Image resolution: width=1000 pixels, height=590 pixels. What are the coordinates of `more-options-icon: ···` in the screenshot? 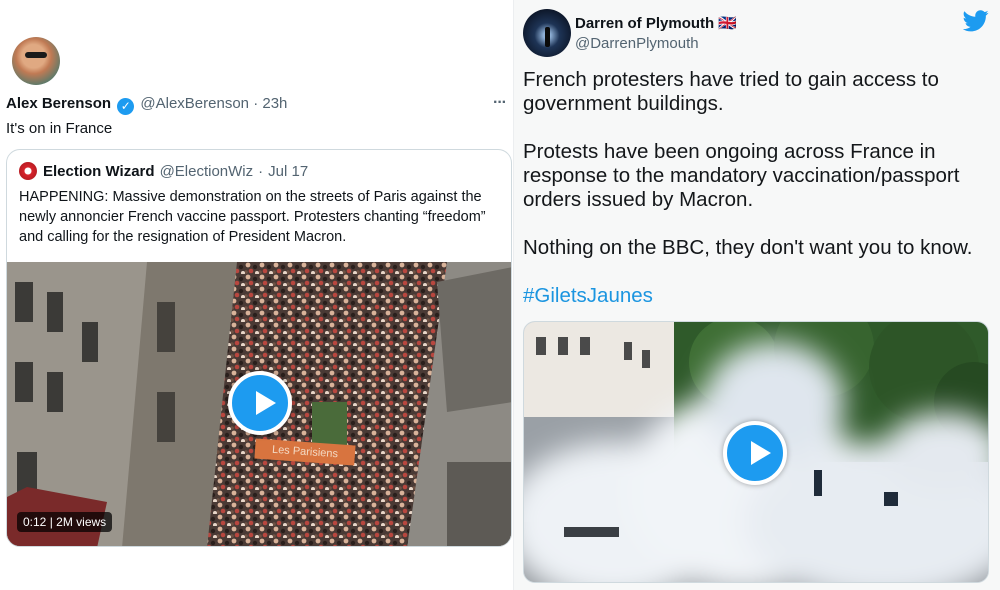 It's located at (500, 103).